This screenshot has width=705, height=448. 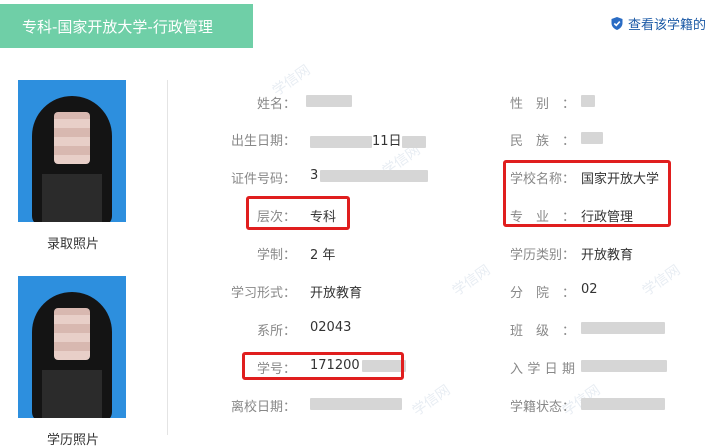 What do you see at coordinates (607, 255) in the screenshot?
I see `edu-type-value: 开放教育` at bounding box center [607, 255].